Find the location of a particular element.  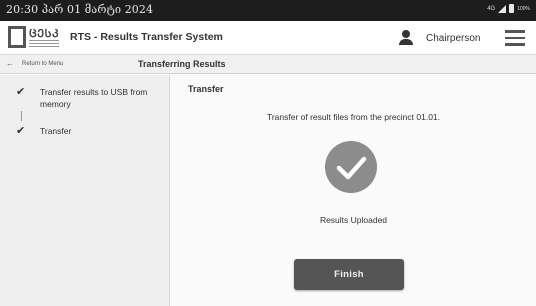

cec-logo: ᲪᲔᲡᲙ is located at coordinates (36, 38).